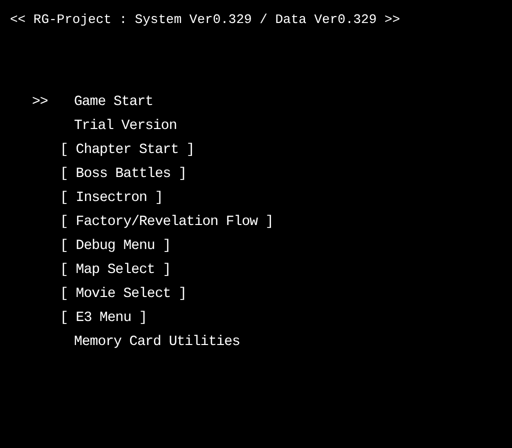 This screenshot has height=448, width=512. What do you see at coordinates (127, 150) in the screenshot?
I see `menu-item: [ Chapter Start ]` at bounding box center [127, 150].